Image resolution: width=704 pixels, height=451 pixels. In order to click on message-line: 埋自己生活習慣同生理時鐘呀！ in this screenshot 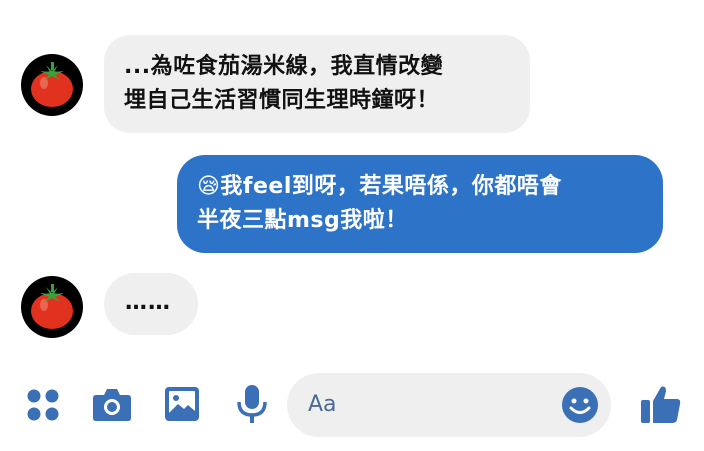, I will do `click(282, 100)`.